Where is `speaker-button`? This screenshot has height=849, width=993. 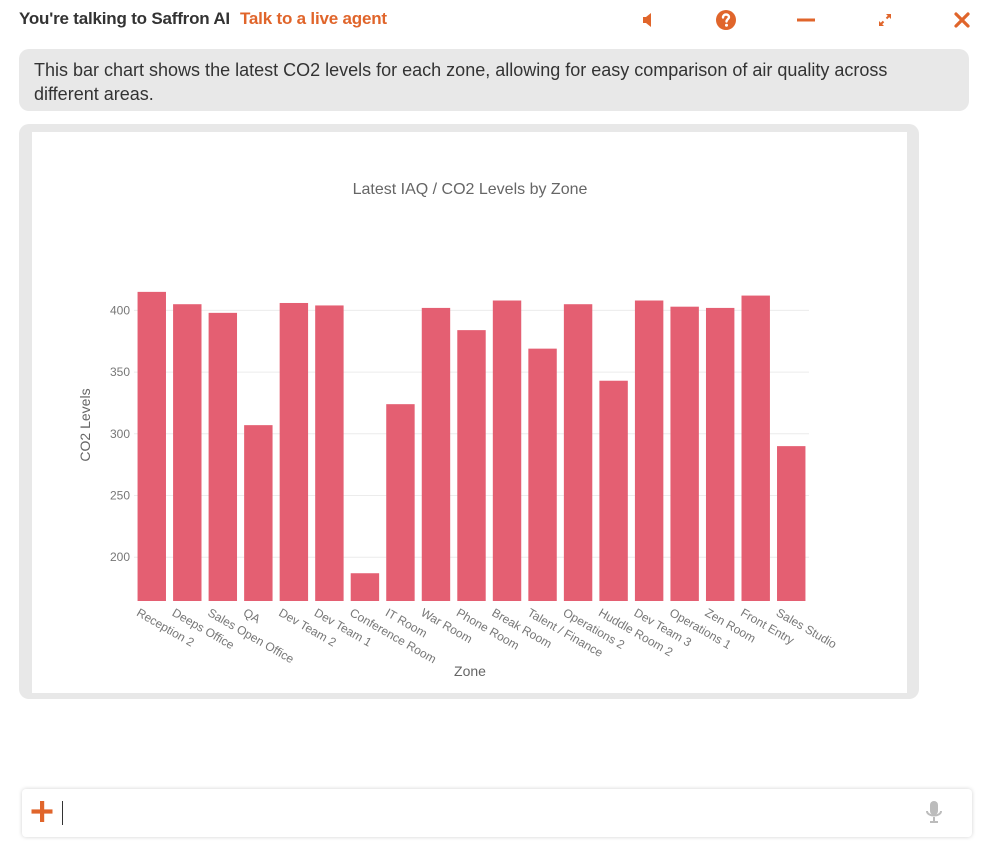 speaker-button is located at coordinates (649, 20).